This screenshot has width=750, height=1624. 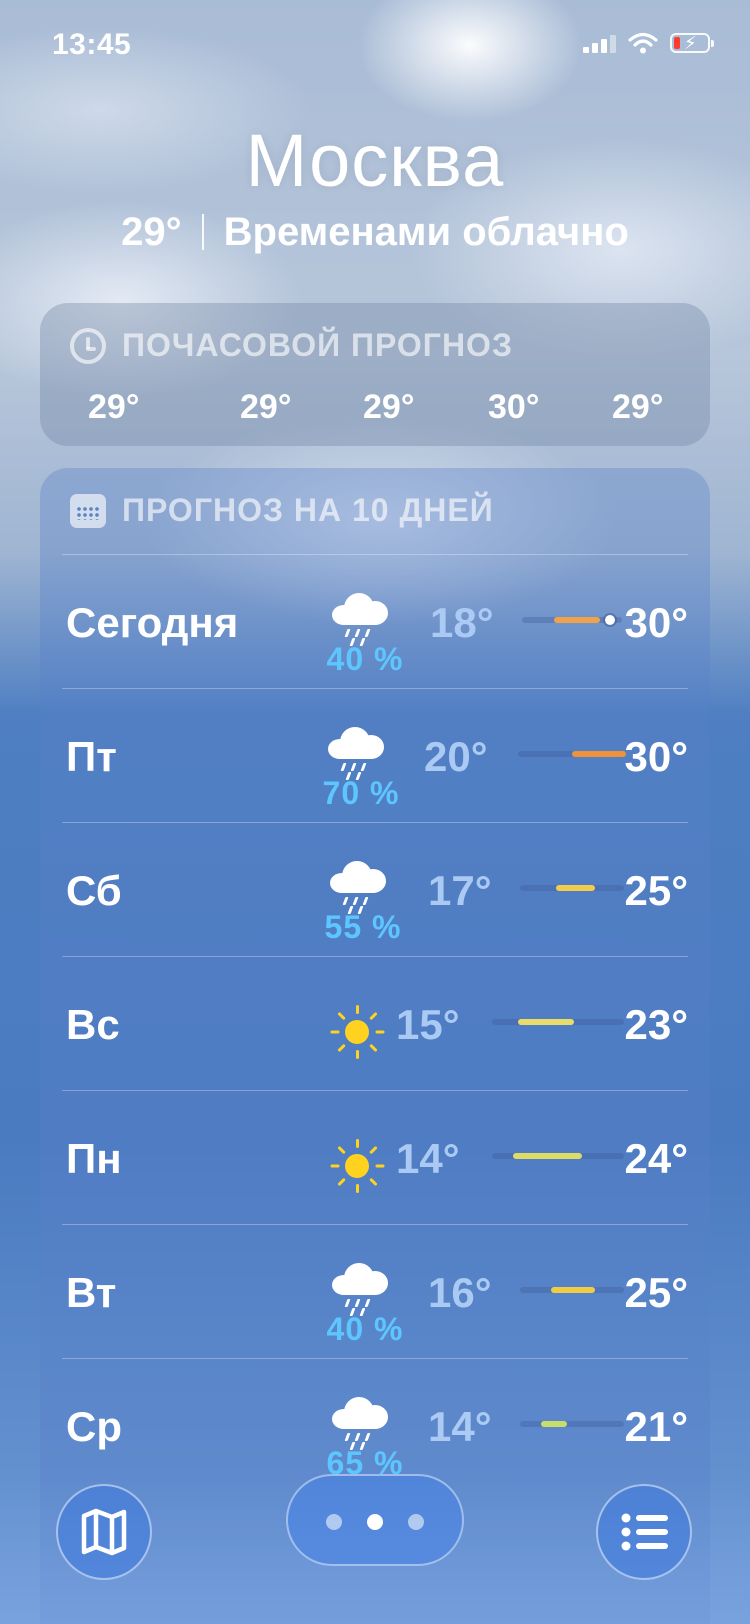 I want to click on current-temp: 29°, so click(x=151, y=232).